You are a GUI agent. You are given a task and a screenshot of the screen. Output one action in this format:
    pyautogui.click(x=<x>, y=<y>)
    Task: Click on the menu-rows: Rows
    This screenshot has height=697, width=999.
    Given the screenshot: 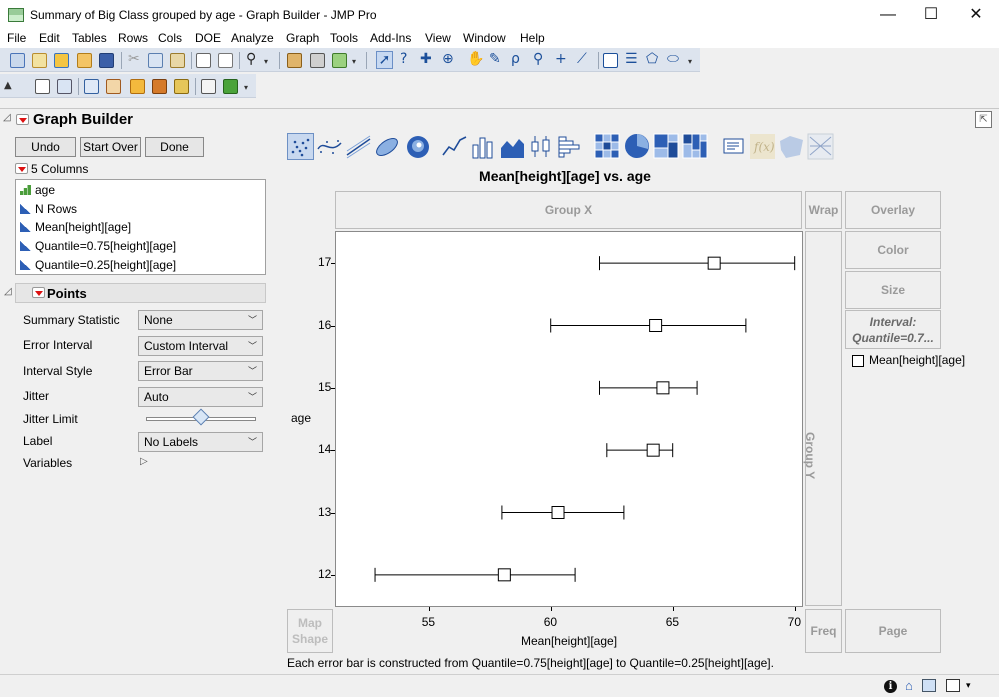 What is the action you would take?
    pyautogui.click(x=133, y=38)
    